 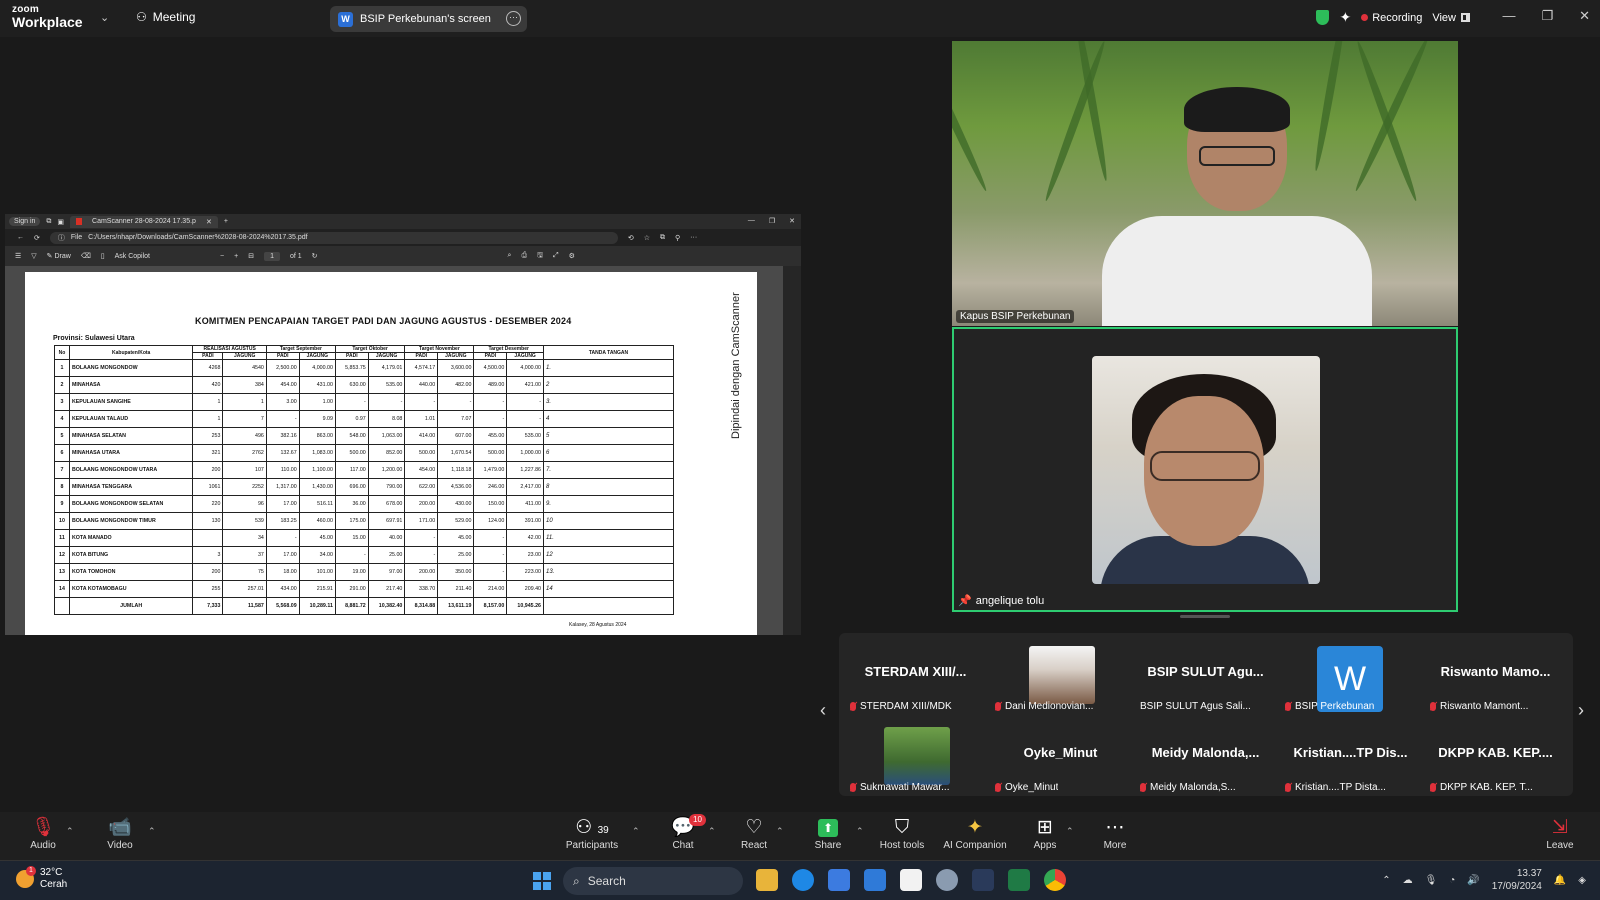 I want to click on browser-more-icon: ···, so click(x=693, y=237).